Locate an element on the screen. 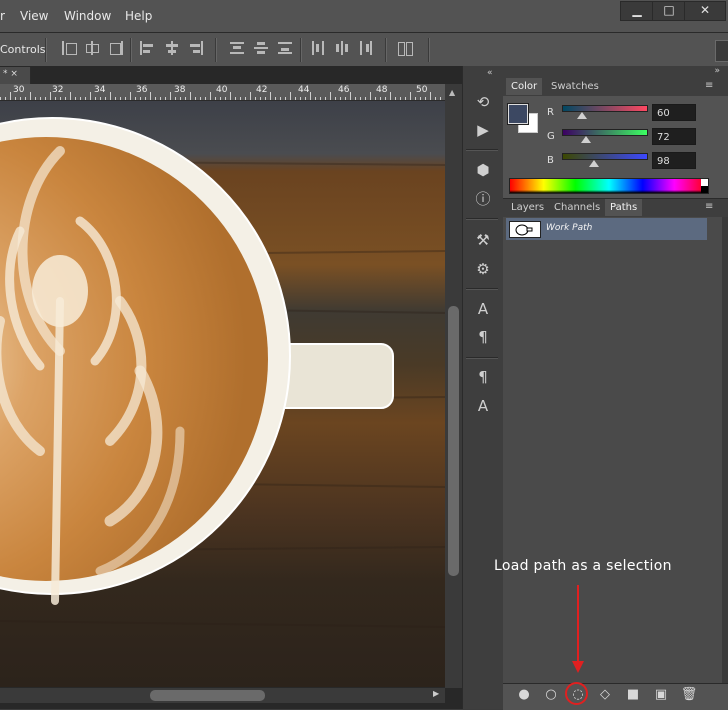  red-slider-thumb is located at coordinates (582, 115).